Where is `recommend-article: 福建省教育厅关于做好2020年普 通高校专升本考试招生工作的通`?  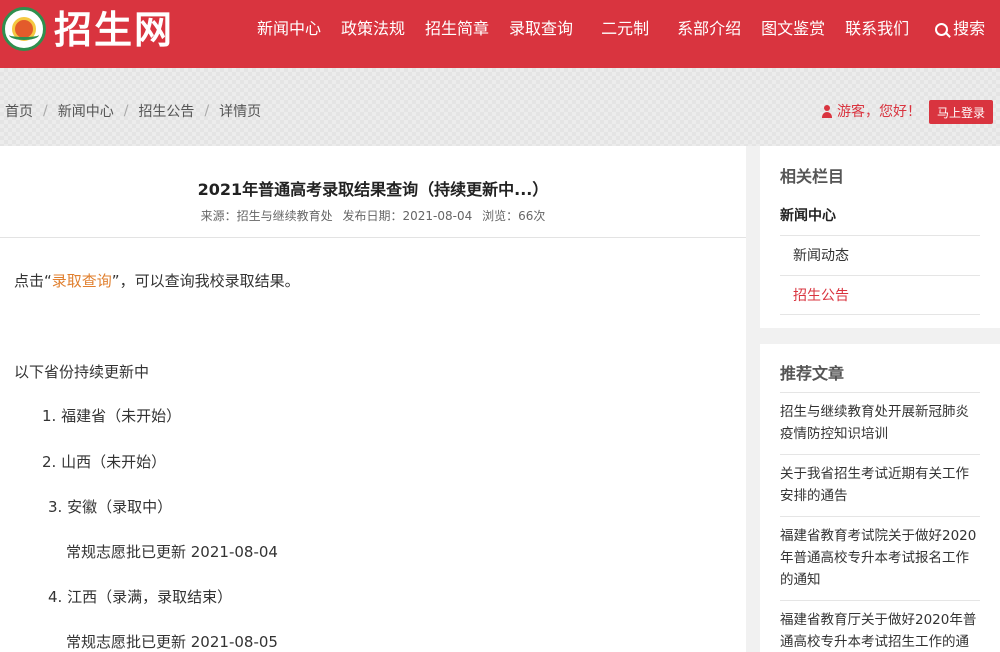 recommend-article: 福建省教育厅关于做好2020年普 通高校专升本考试招生工作的通 is located at coordinates (880, 626).